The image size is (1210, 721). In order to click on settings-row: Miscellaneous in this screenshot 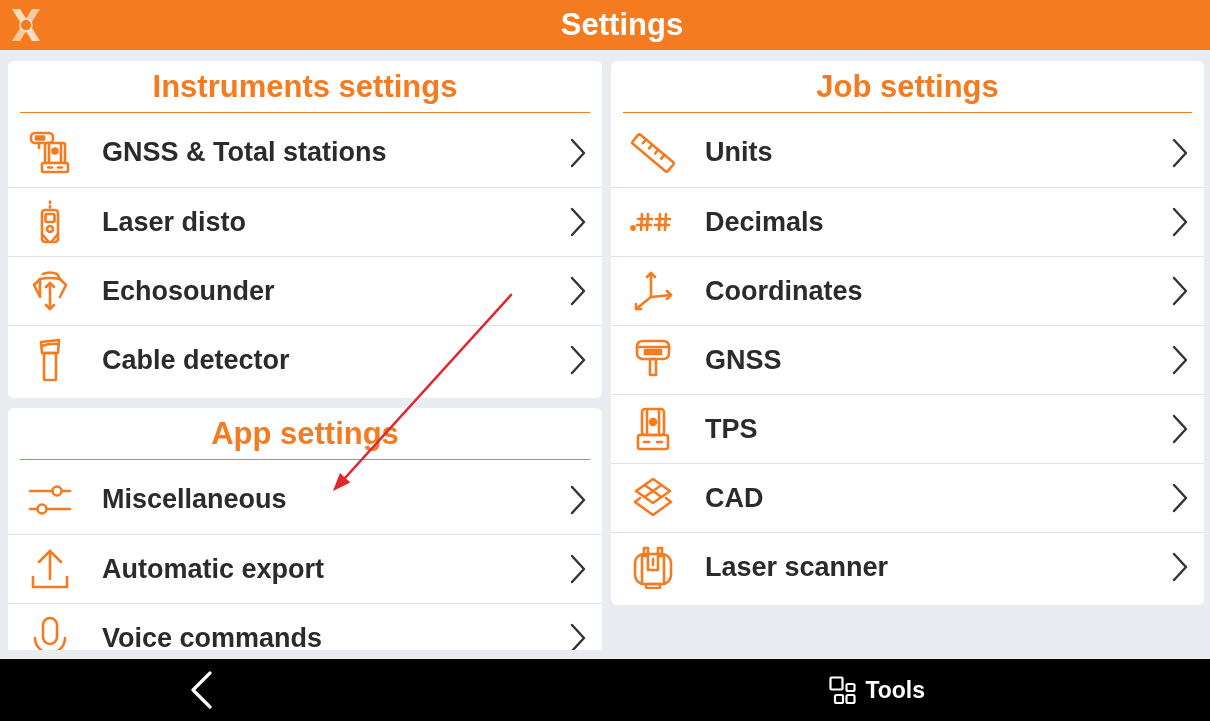, I will do `click(305, 499)`.